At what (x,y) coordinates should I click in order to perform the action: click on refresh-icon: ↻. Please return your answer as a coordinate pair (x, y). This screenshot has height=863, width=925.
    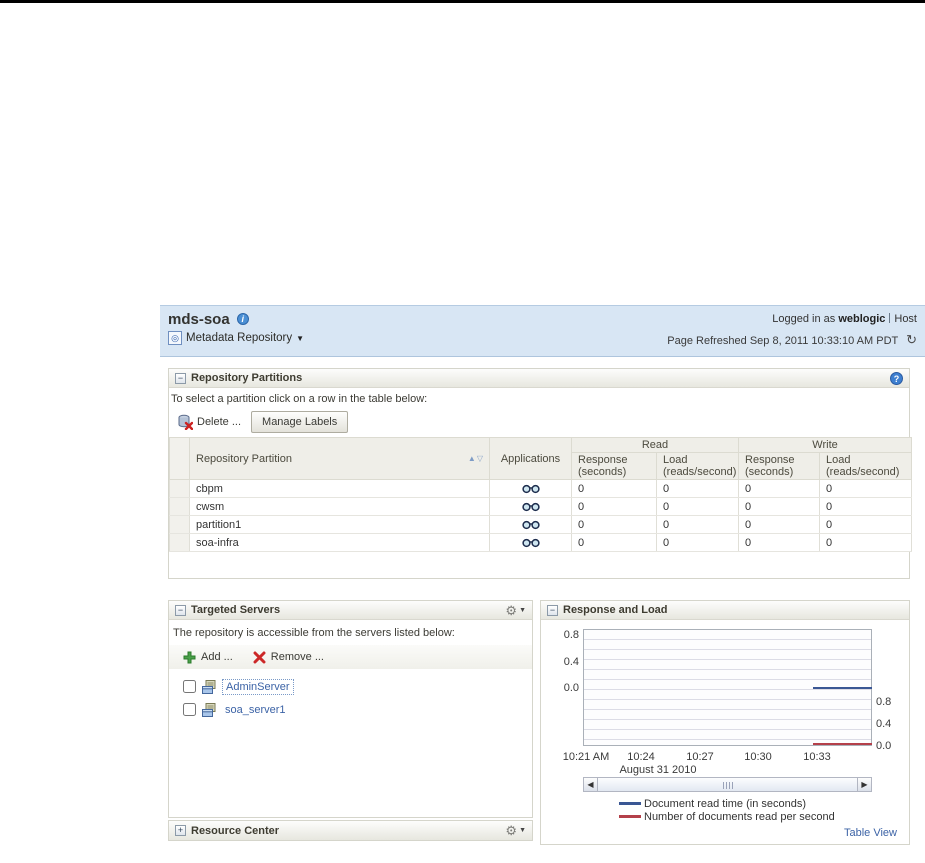
    Looking at the image, I should click on (911, 340).